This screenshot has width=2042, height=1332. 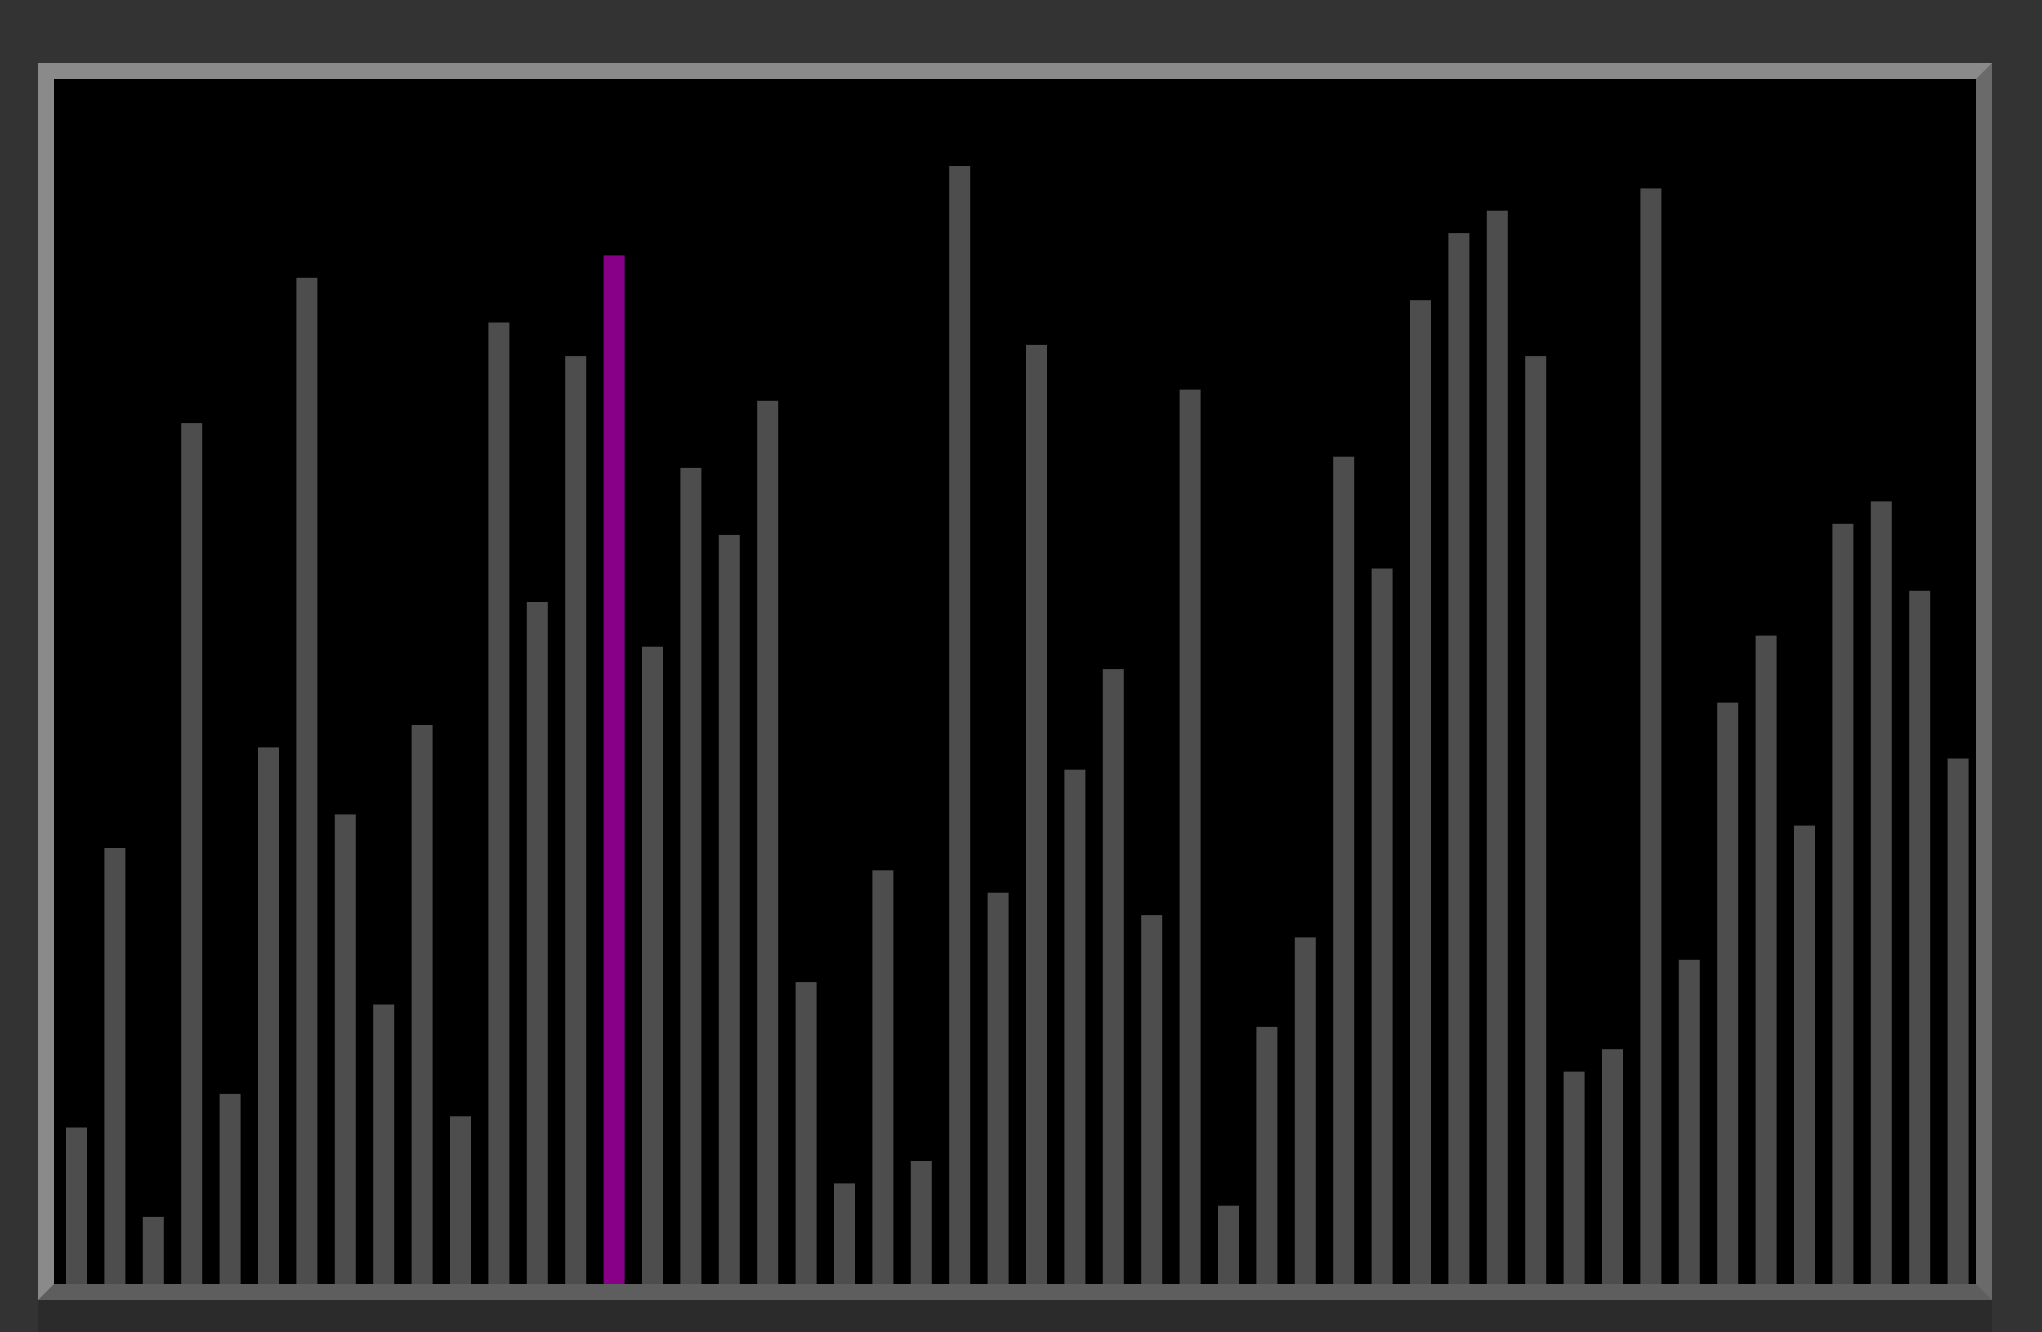 What do you see at coordinates (1015, 1316) in the screenshot?
I see `bottom-strip` at bounding box center [1015, 1316].